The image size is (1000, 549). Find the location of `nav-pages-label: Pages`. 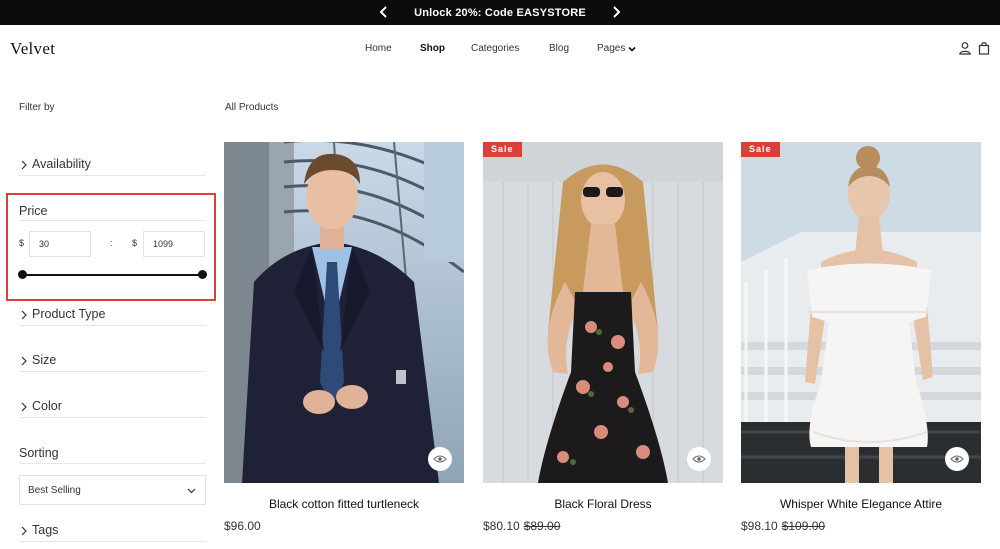

nav-pages-label: Pages is located at coordinates (611, 48).